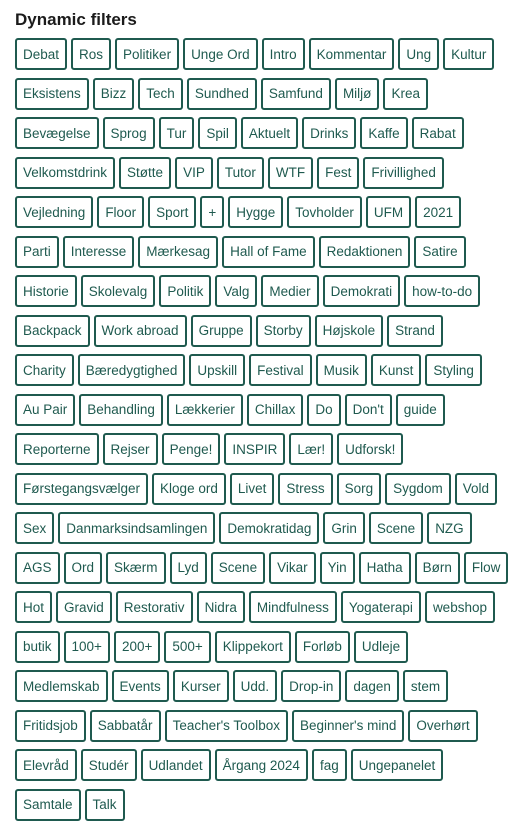  What do you see at coordinates (136, 567) in the screenshot?
I see `filter-tag-button: Skærm` at bounding box center [136, 567].